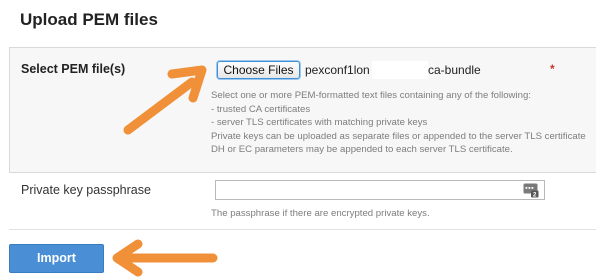  I want to click on annotation-arrows, so click(165, 171).